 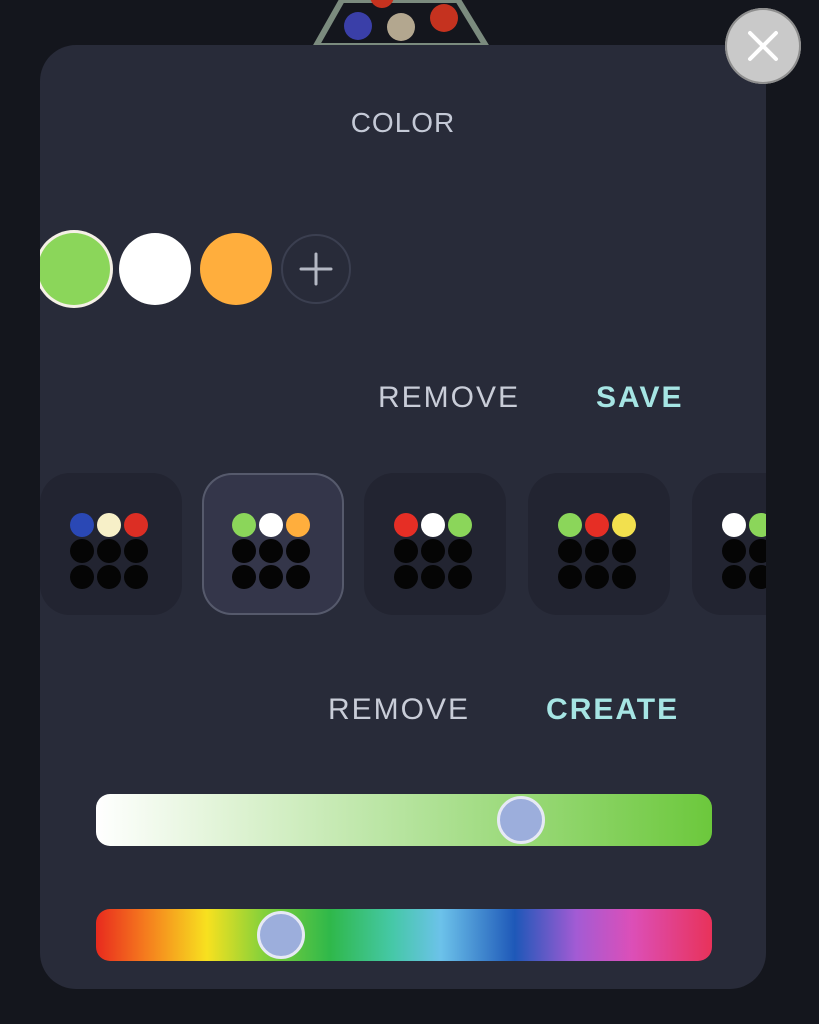 I want to click on ball-rack-preview, so click(x=400, y=23).